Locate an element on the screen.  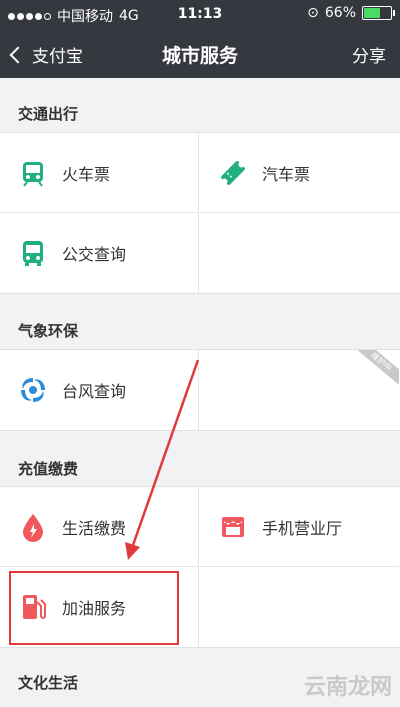
service-label: 汽车票 is located at coordinates (286, 174).